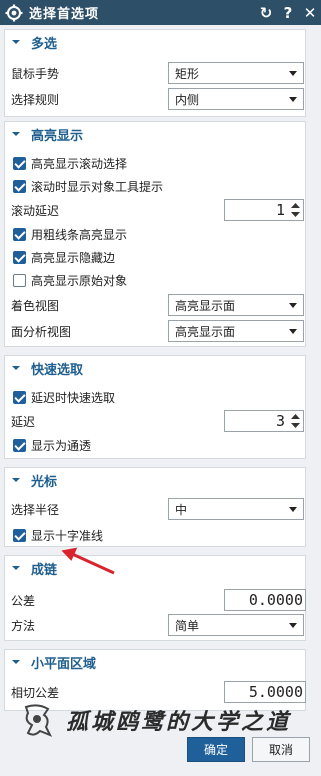 This screenshot has height=776, width=321. Describe the element at coordinates (160, 12) in the screenshot. I see `title-bar: 选择首选项 ↻ ? ✕` at that location.